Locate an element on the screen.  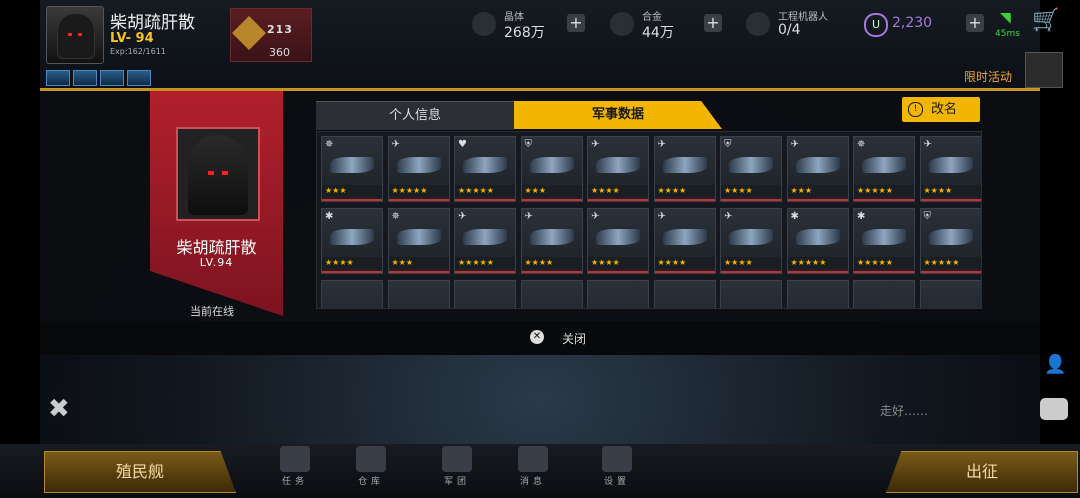
rank-value: 360 is located at coordinates (279, 52).